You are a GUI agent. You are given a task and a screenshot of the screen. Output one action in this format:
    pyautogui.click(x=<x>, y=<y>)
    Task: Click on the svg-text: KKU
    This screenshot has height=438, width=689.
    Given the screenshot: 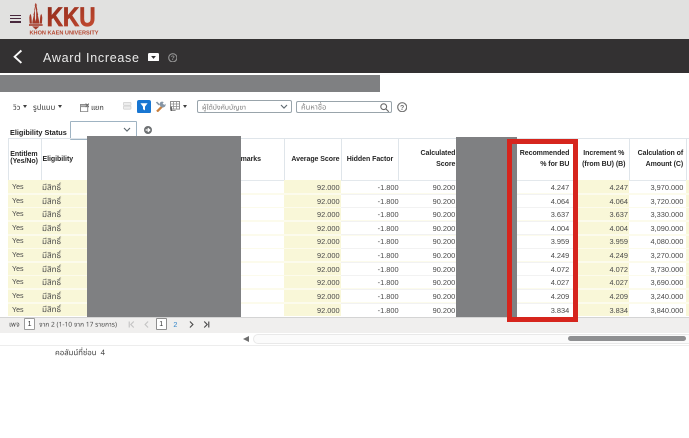 What is the action you would take?
    pyautogui.click(x=71, y=17)
    